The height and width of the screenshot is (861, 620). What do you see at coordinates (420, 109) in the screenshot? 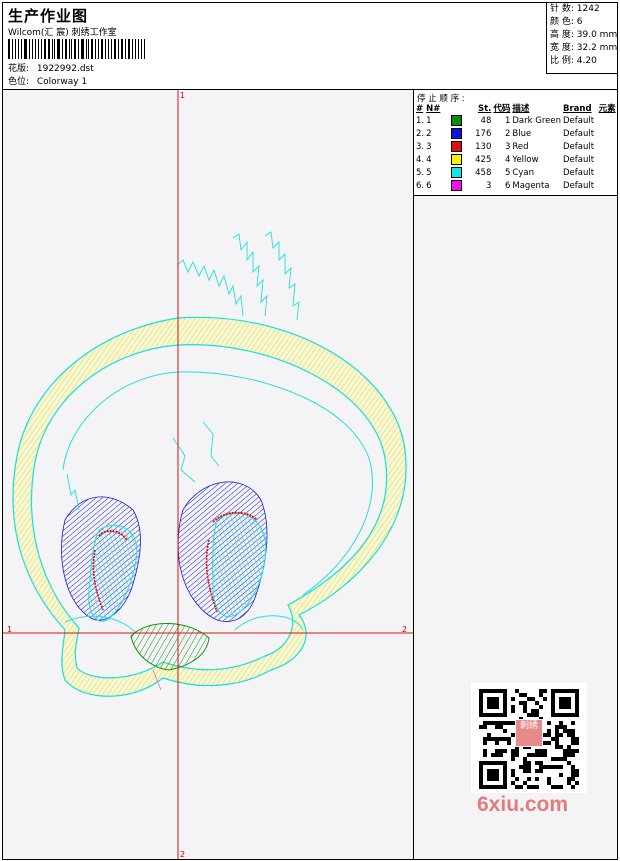
I see `col-index: #` at bounding box center [420, 109].